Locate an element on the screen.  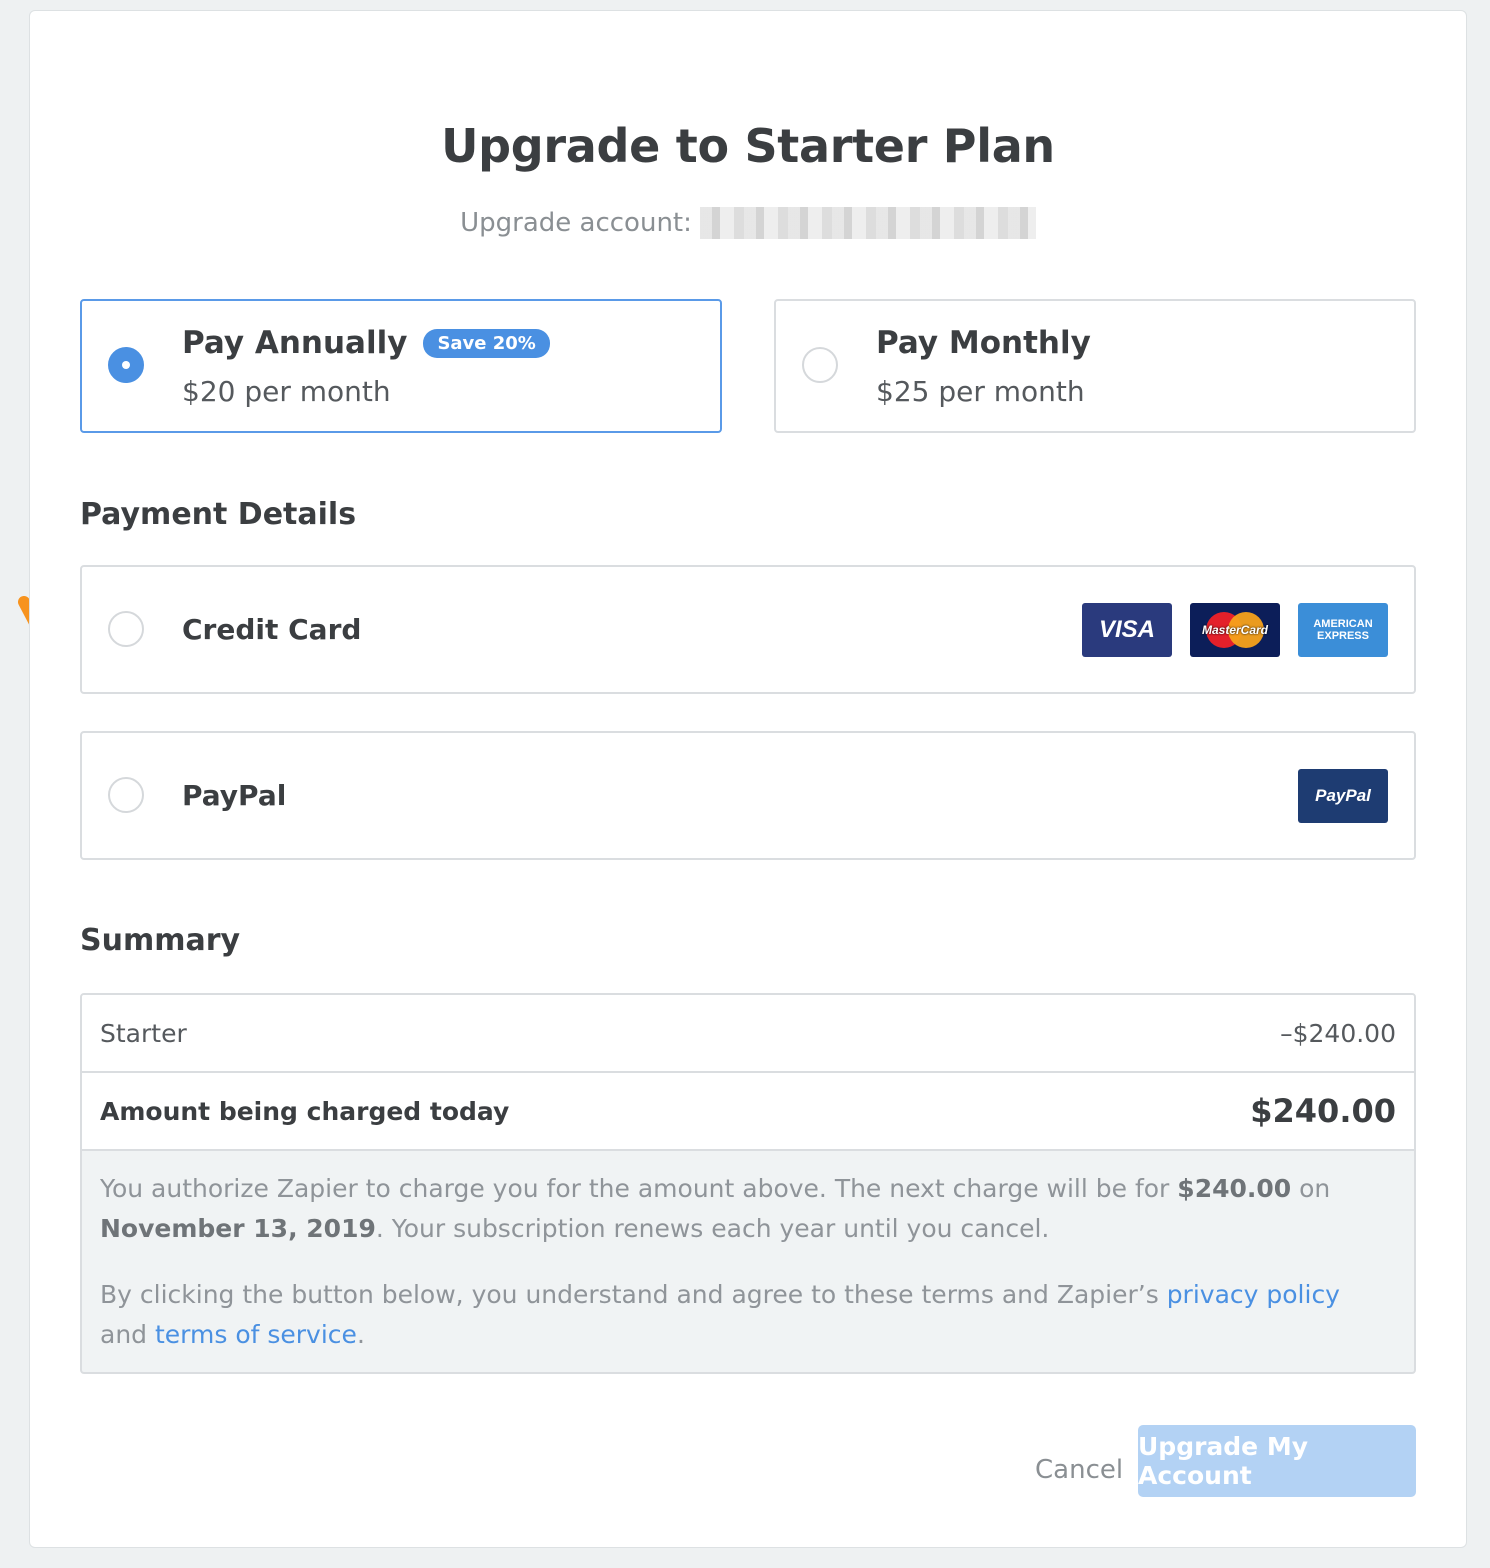
blurred-account-name is located at coordinates (867, 223).